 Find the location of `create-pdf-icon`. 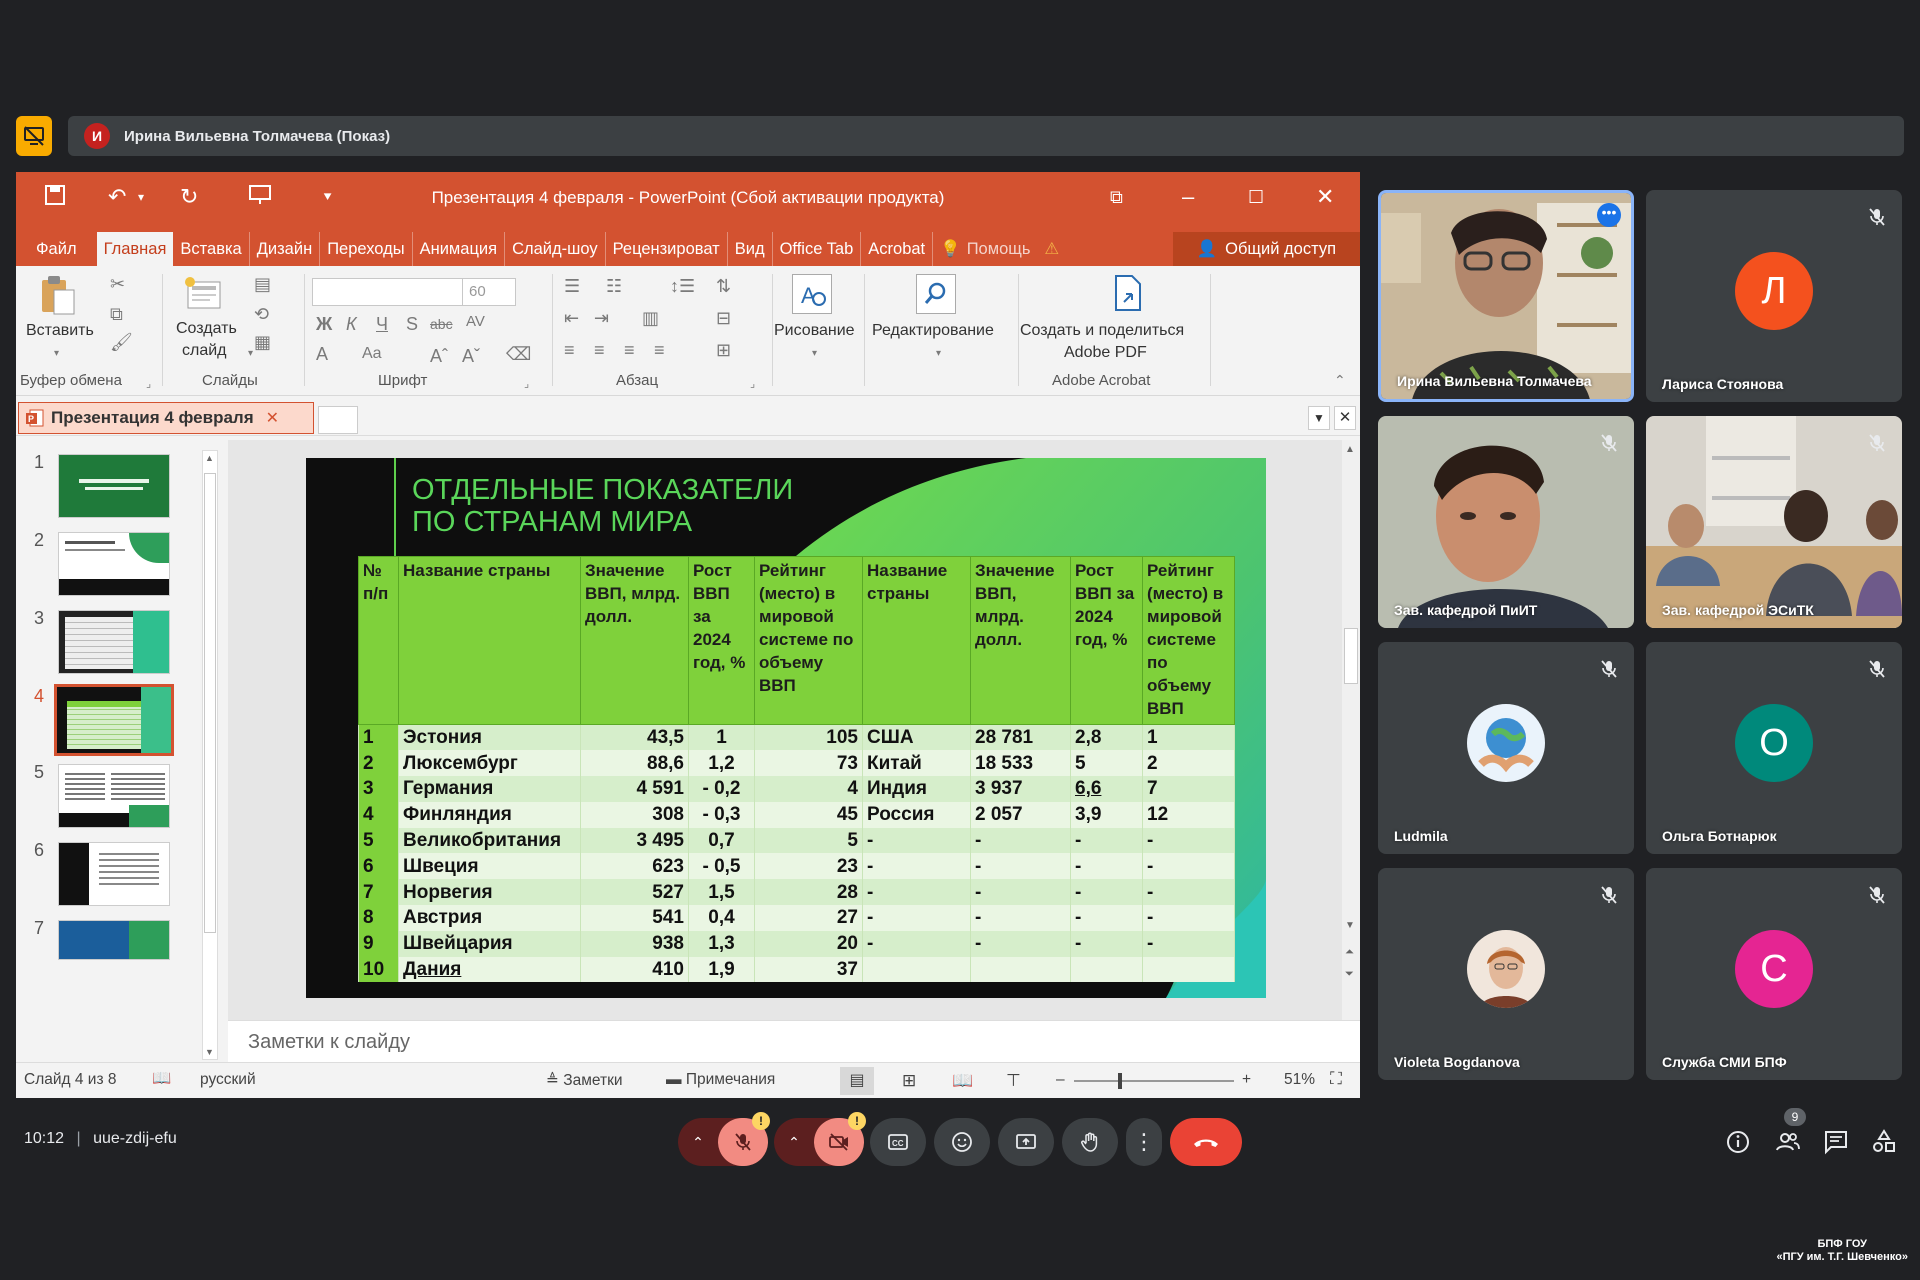

create-pdf-icon is located at coordinates (1128, 294).